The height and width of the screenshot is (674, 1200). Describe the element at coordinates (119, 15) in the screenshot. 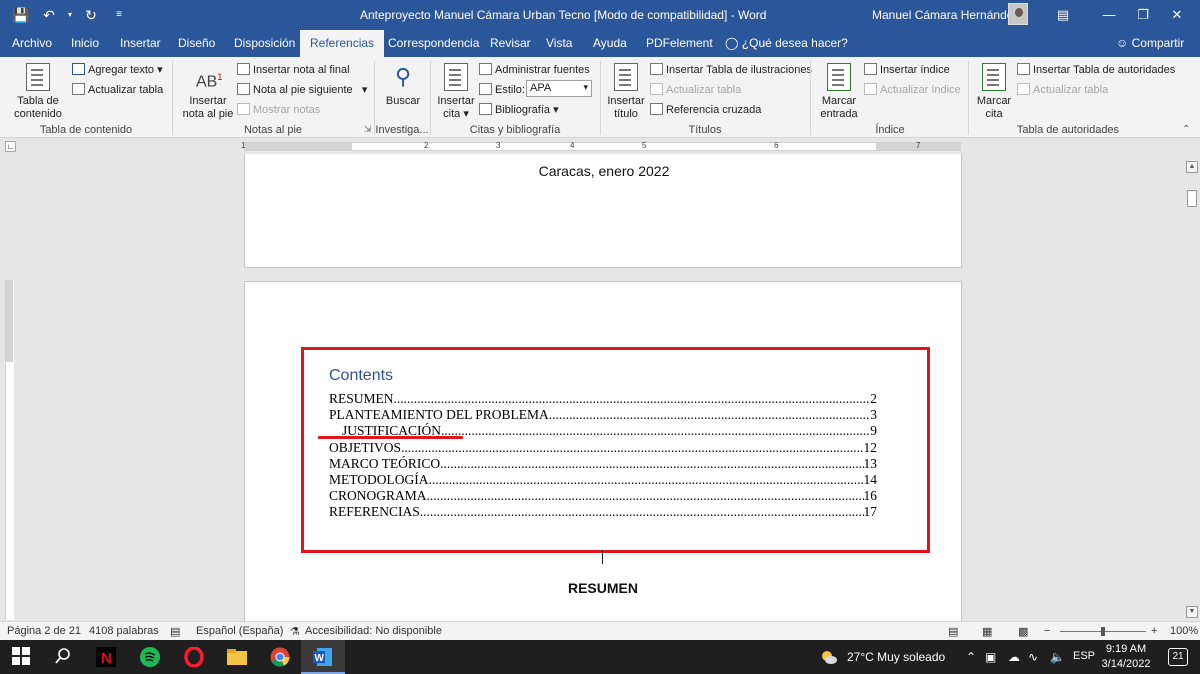

I see `customize-qat-icon: ≡` at that location.